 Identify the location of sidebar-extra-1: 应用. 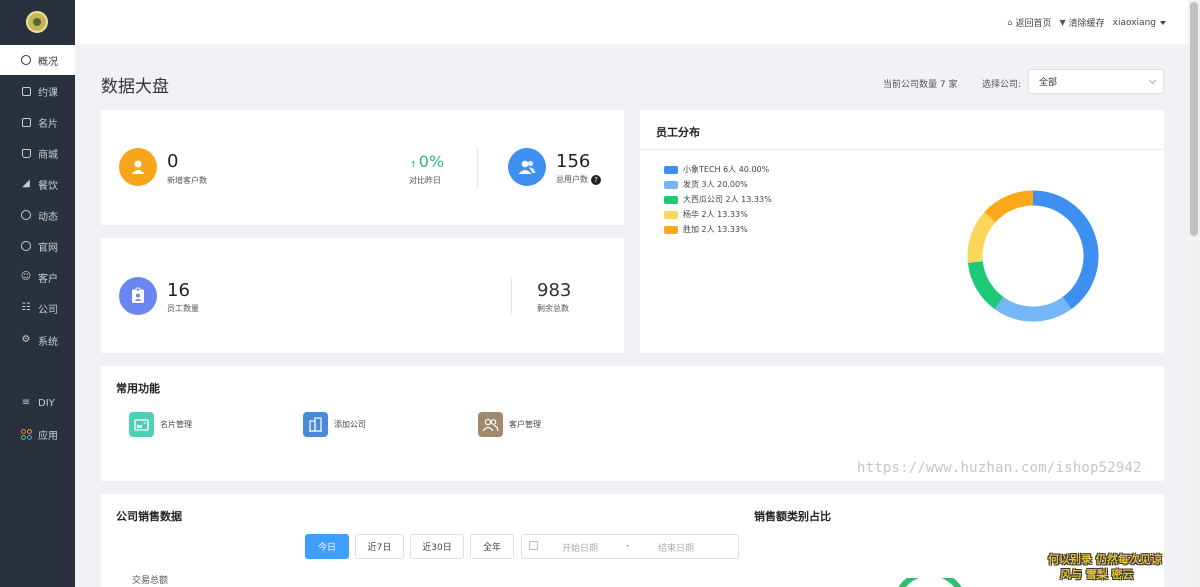
(37, 434).